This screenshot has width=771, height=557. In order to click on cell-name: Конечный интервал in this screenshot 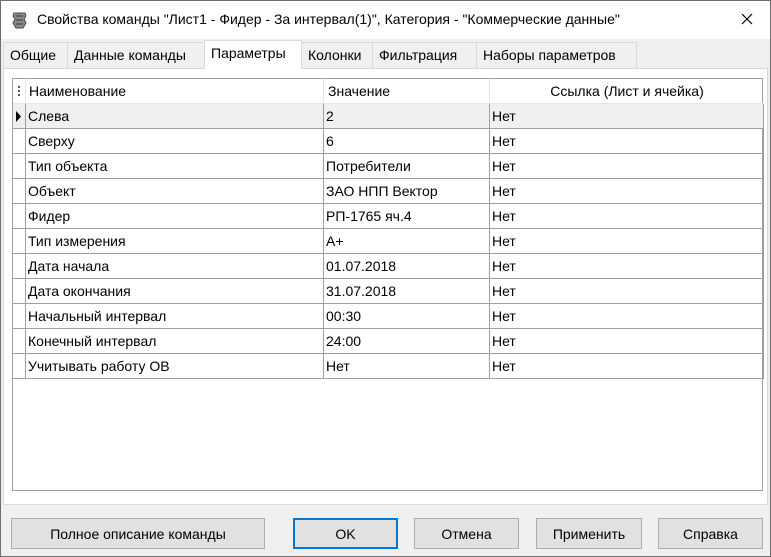, I will do `click(175, 341)`.